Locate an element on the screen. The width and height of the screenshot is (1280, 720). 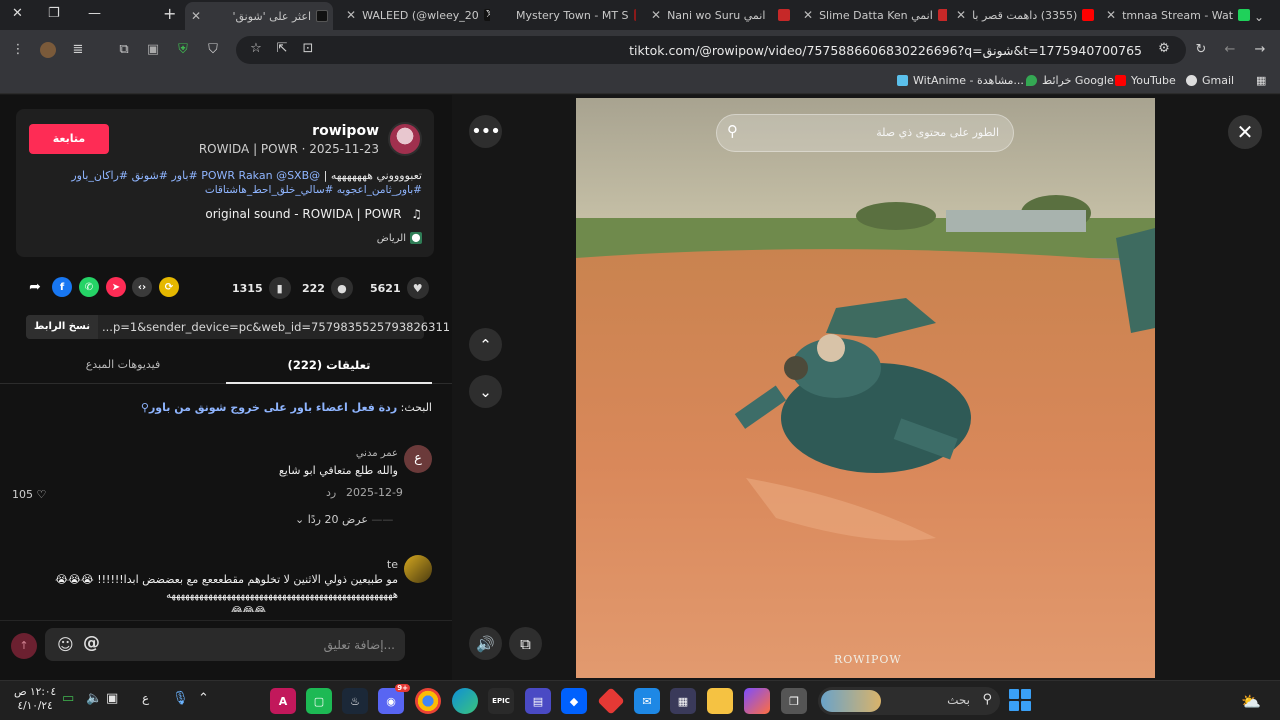
bookmark-gmail: Gmail is located at coordinates (1210, 80).